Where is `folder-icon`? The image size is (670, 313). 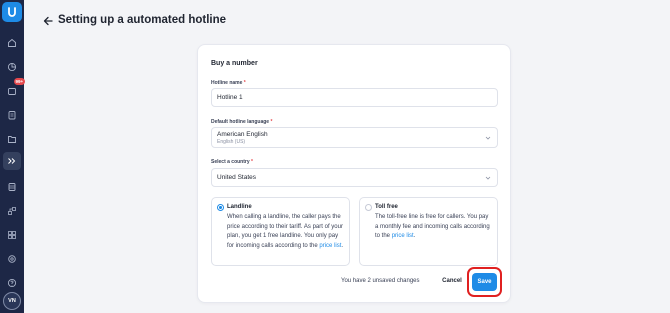
folder-icon is located at coordinates (12, 139).